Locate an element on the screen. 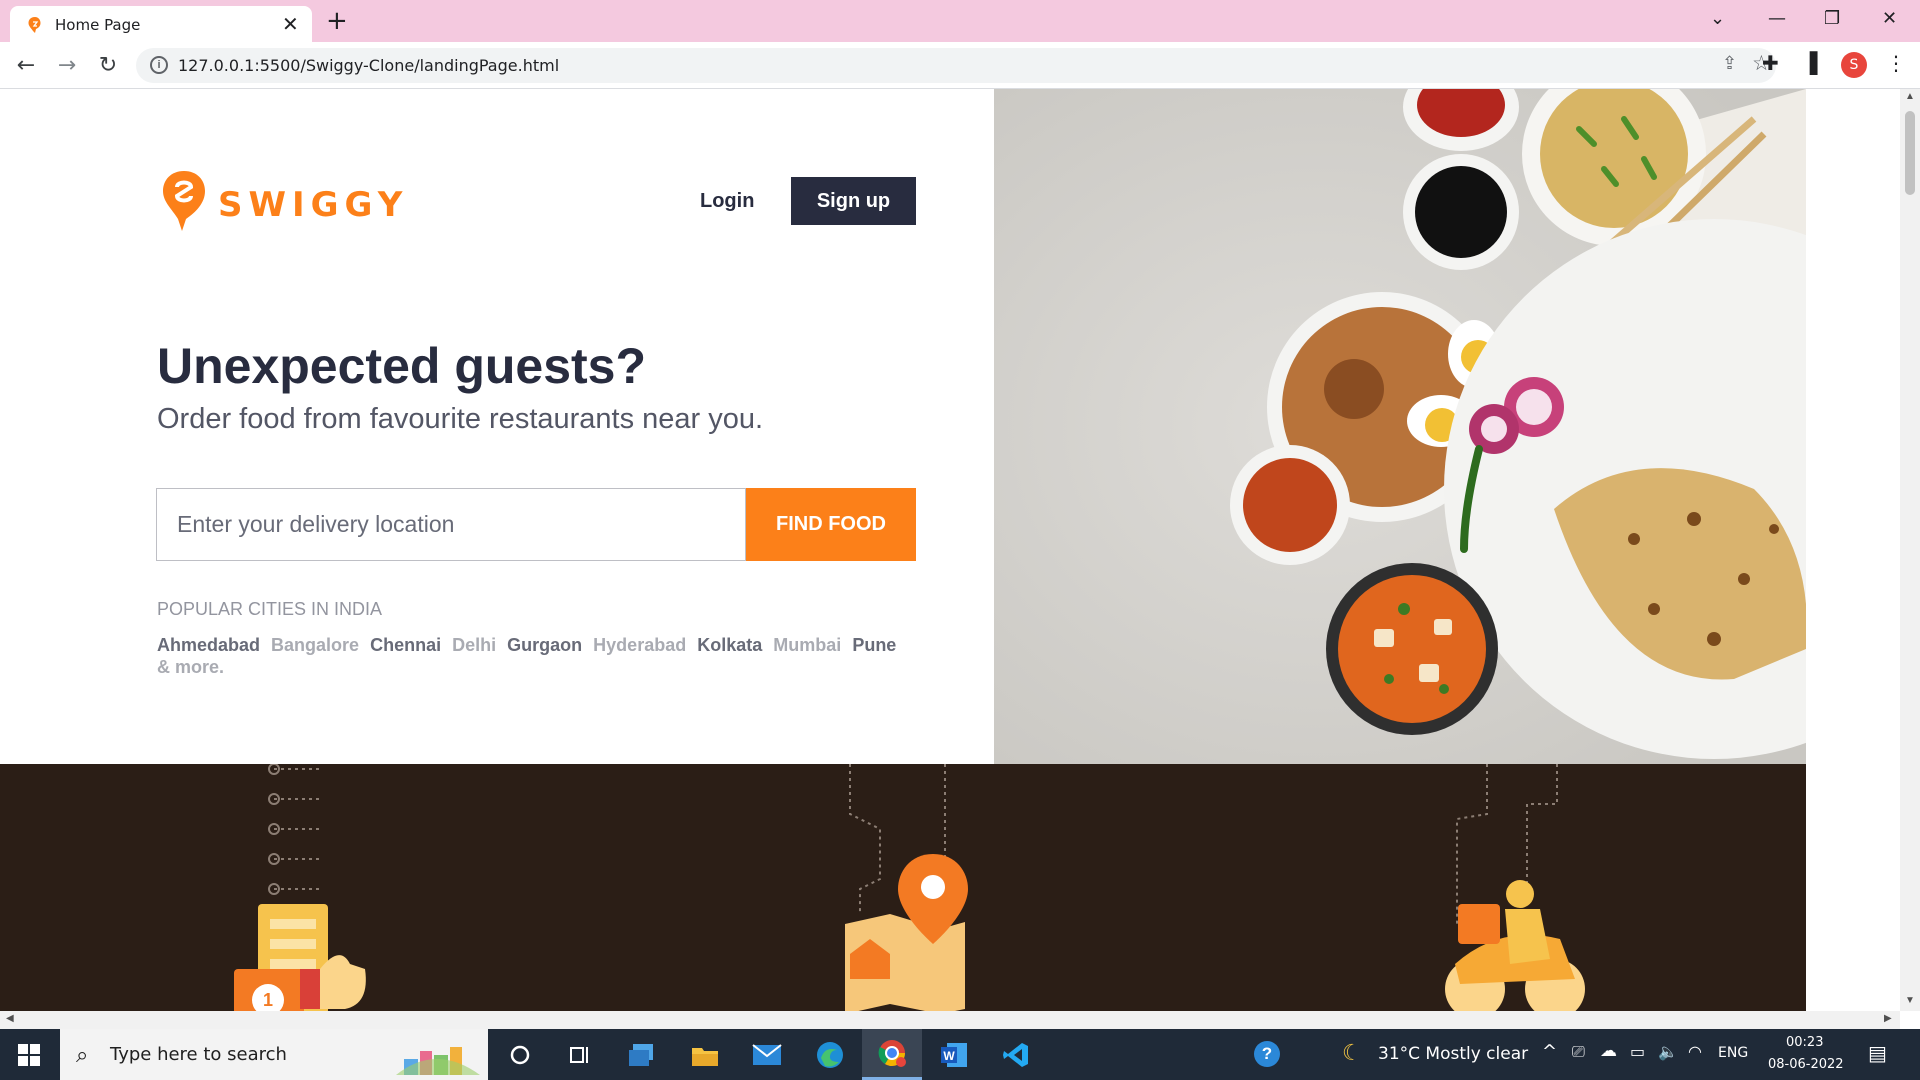  input-language: ENG is located at coordinates (1733, 1053).